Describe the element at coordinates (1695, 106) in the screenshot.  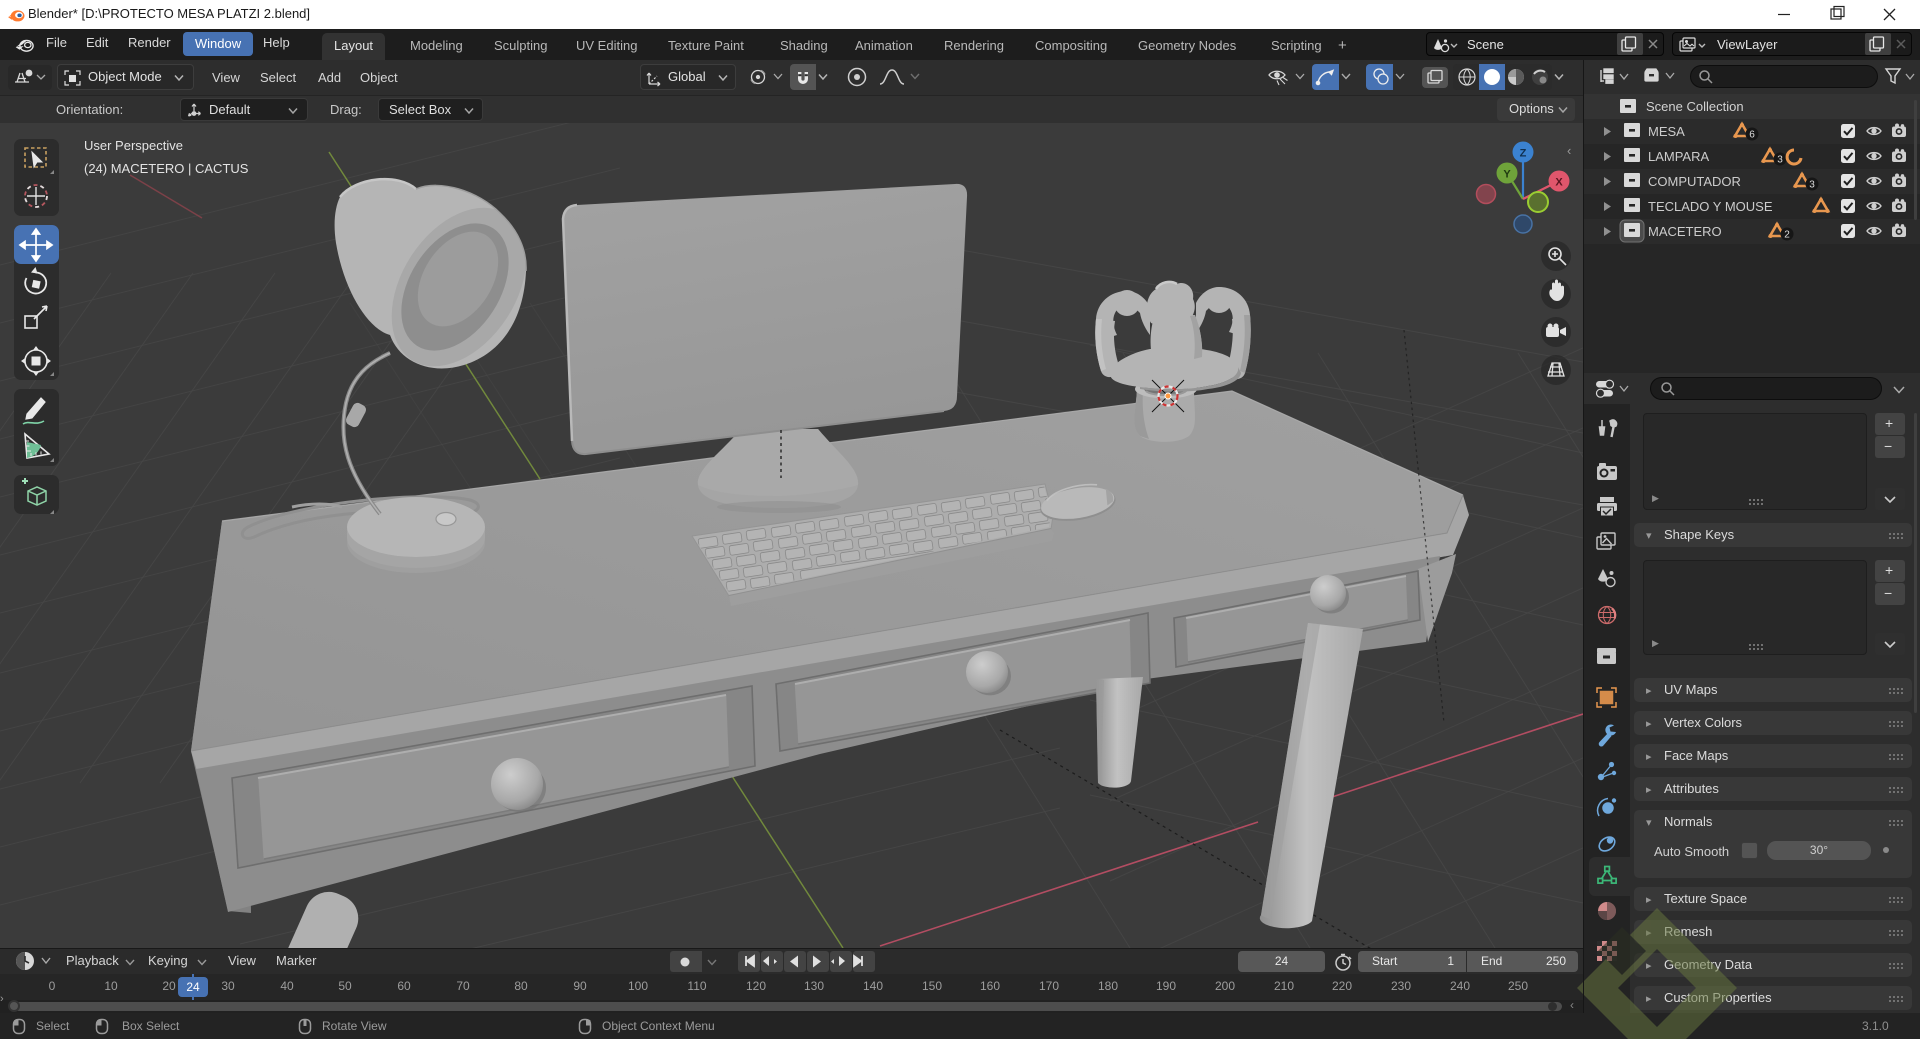
I see `svg-text: Scene Collection` at that location.